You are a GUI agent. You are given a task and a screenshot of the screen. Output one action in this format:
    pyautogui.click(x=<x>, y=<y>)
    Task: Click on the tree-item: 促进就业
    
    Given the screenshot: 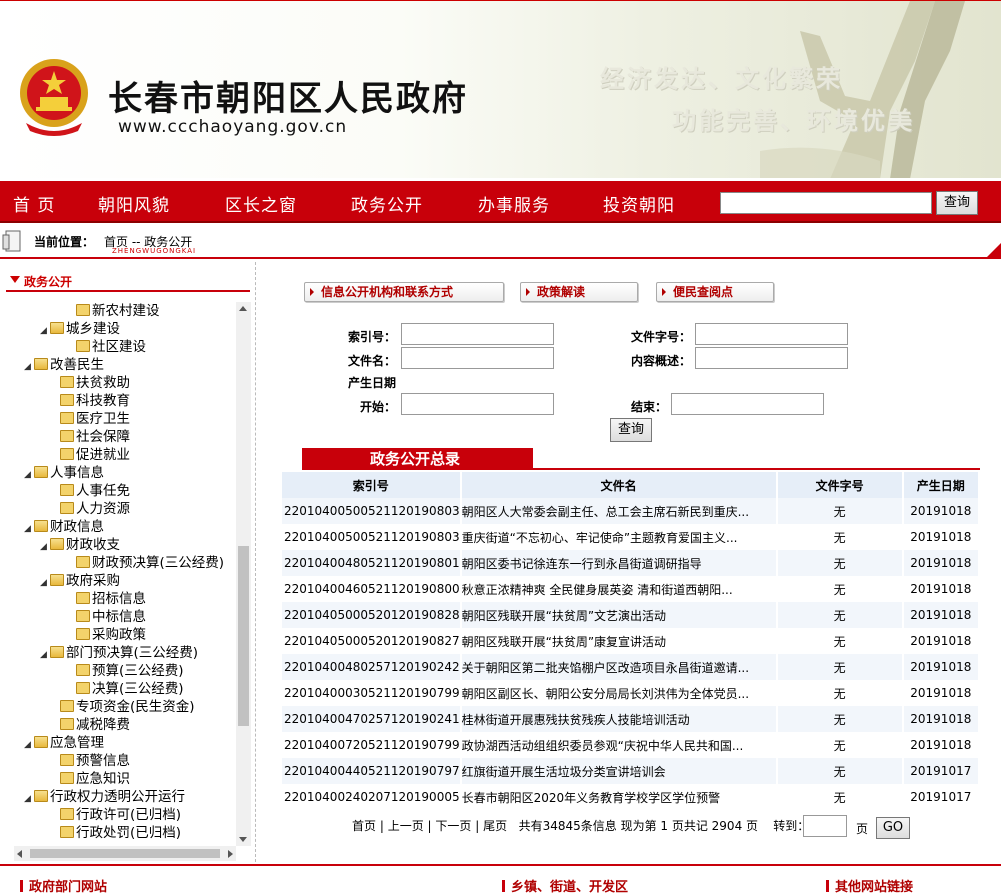 What is the action you would take?
    pyautogui.click(x=90, y=455)
    